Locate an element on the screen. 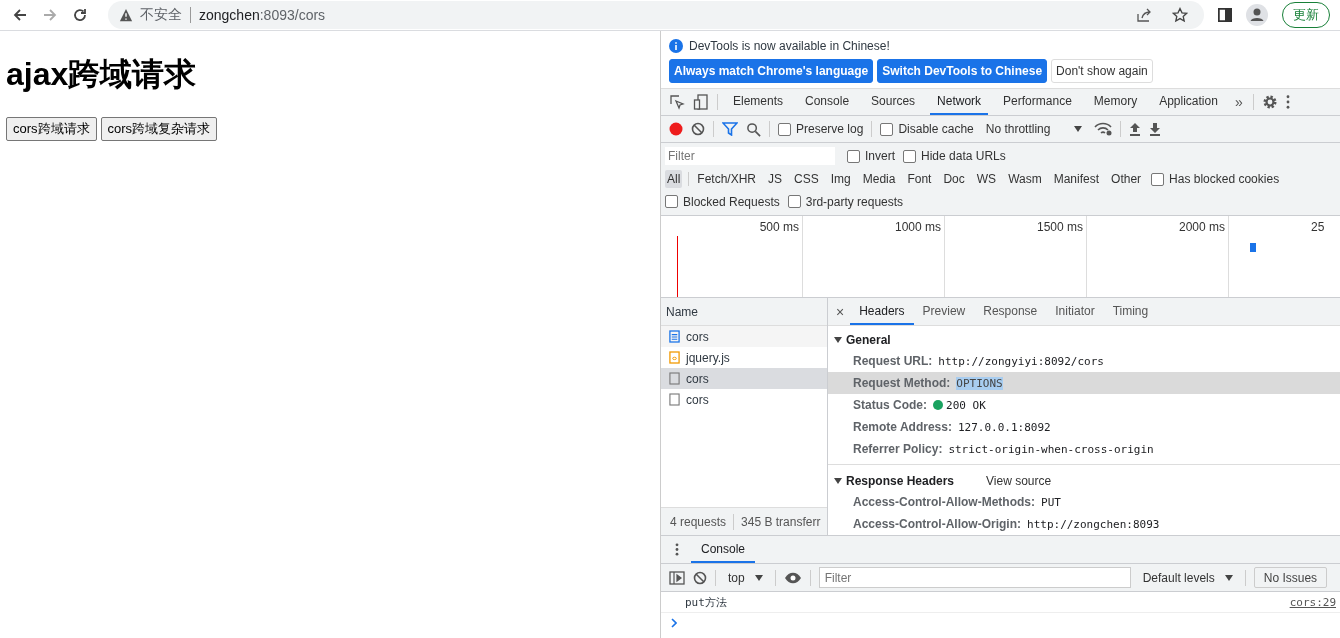 This screenshot has height=638, width=1340. star-icon is located at coordinates (1180, 15).